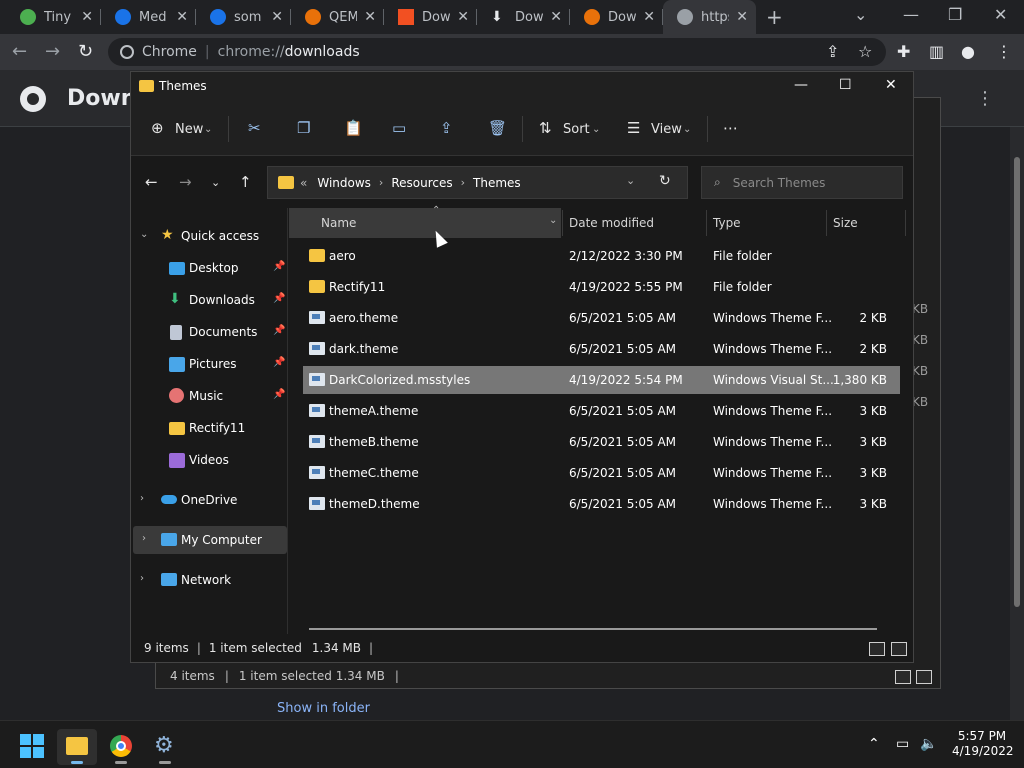 The image size is (1024, 768). What do you see at coordinates (545, 128) in the screenshot?
I see `sort-icon: ⇅` at bounding box center [545, 128].